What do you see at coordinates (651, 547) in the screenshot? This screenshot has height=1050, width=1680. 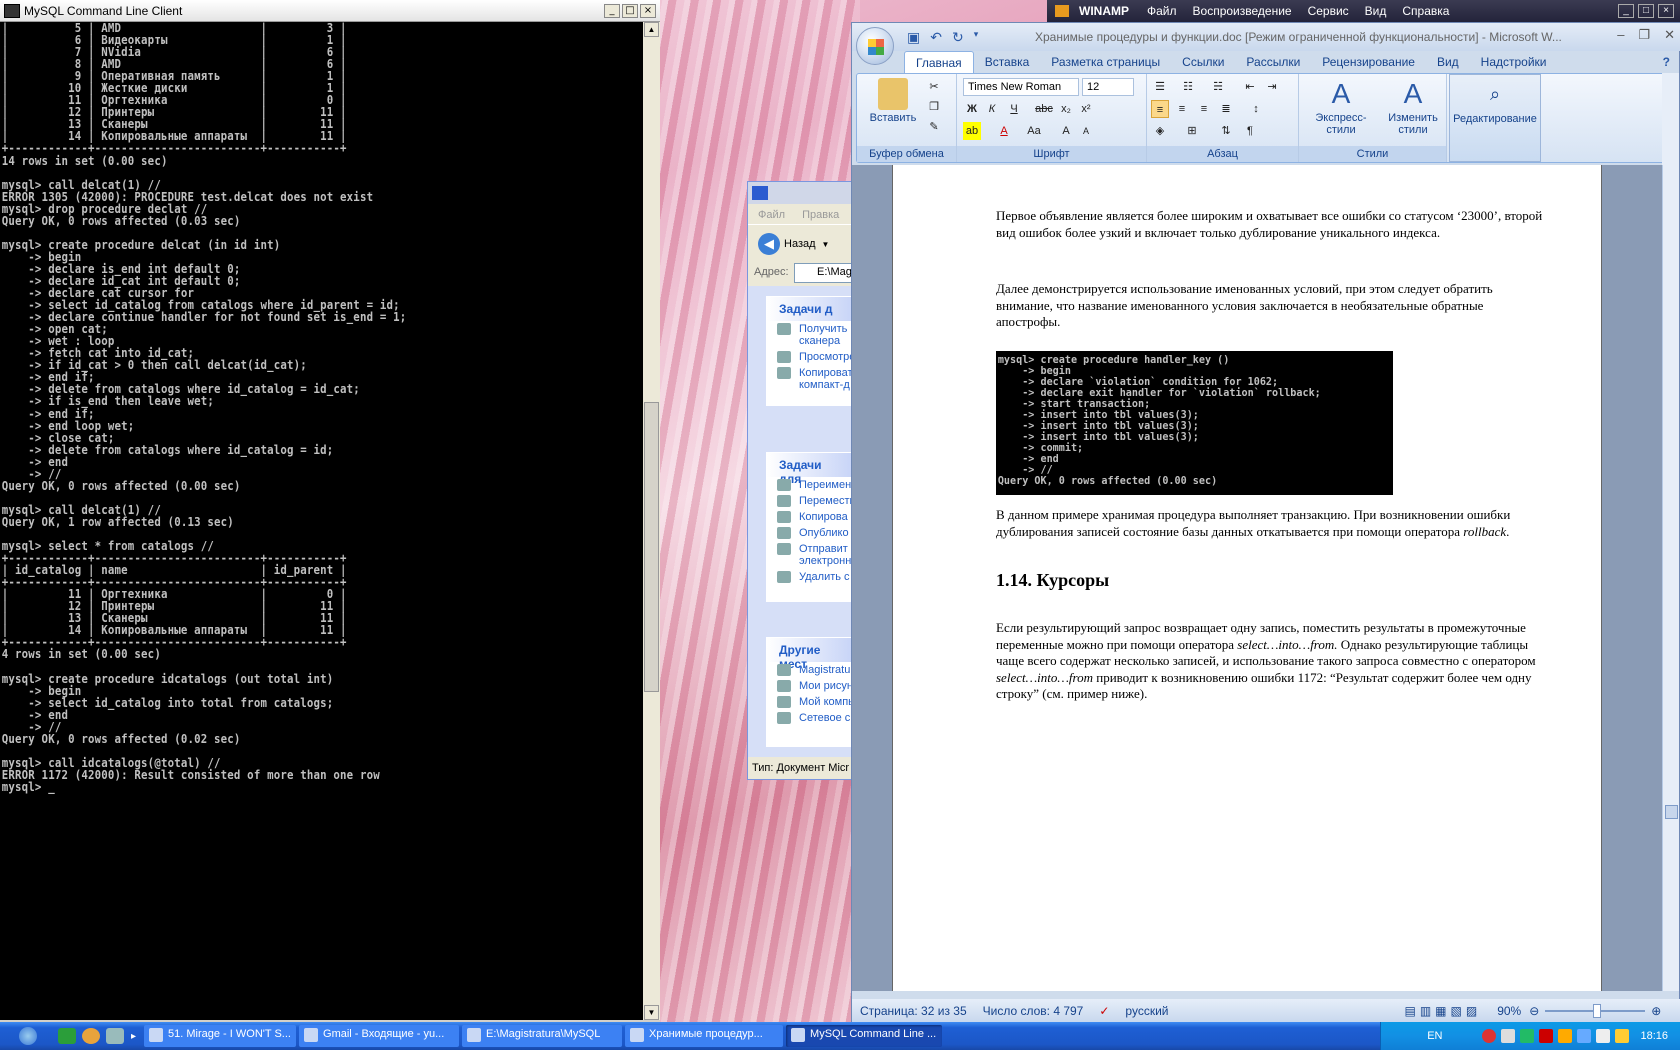 I see `console-scroll-thumb` at bounding box center [651, 547].